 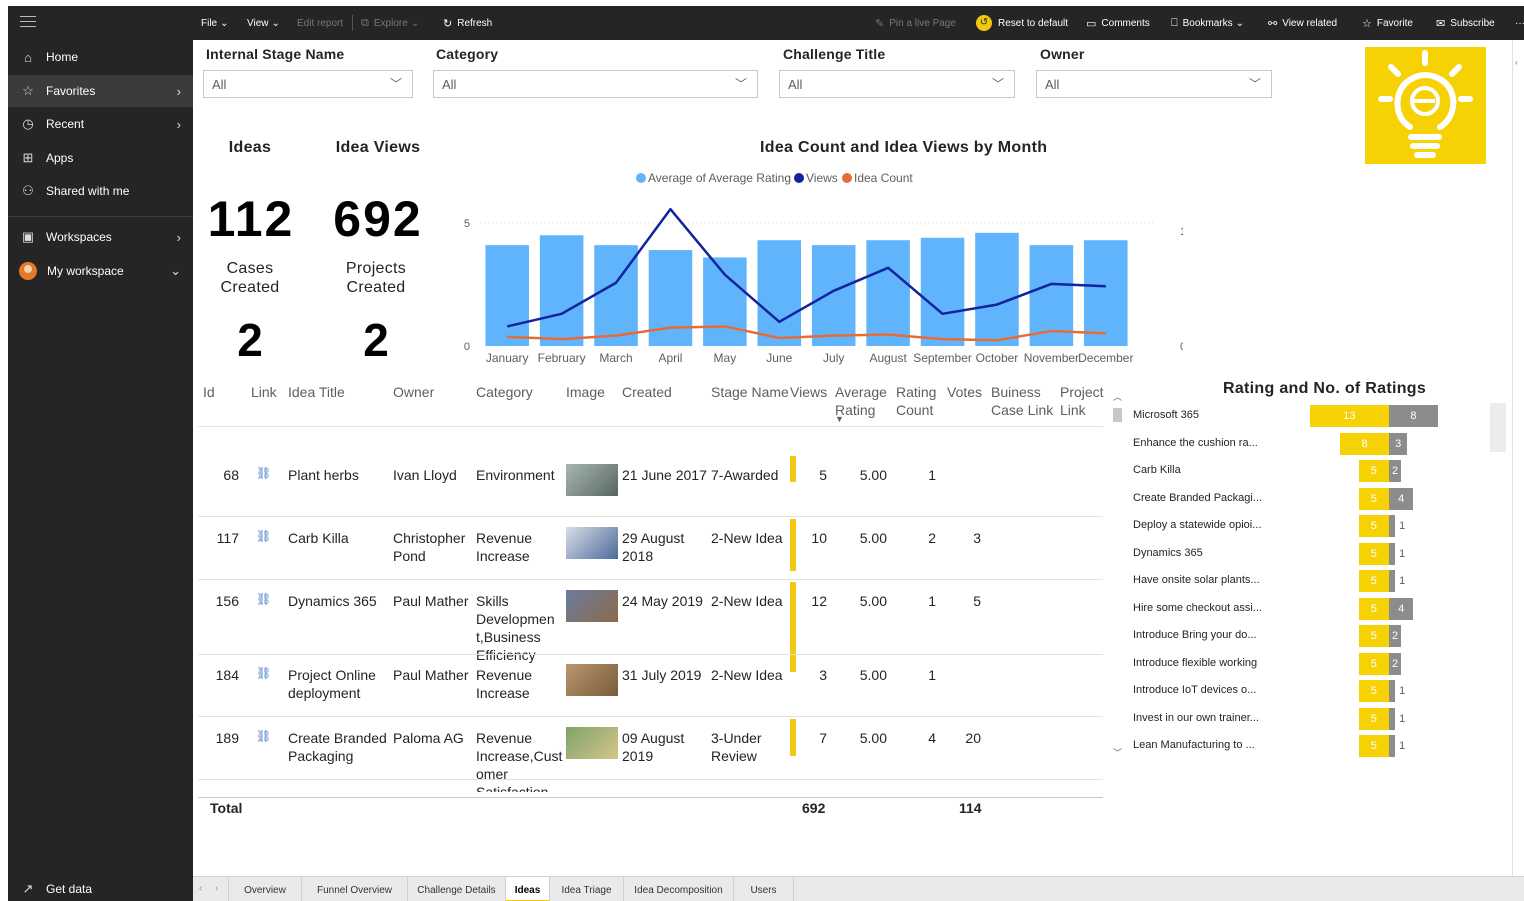 What do you see at coordinates (972, 392) in the screenshot?
I see `column-header: Votes` at bounding box center [972, 392].